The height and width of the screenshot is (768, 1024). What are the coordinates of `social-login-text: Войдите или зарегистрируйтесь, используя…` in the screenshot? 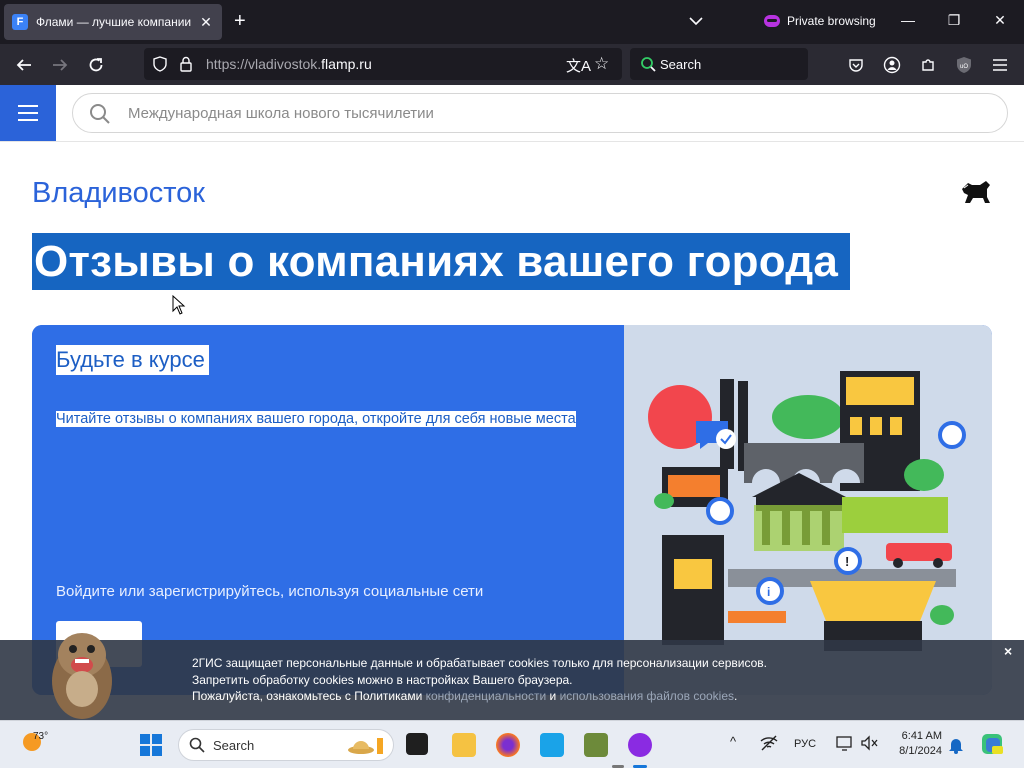 It's located at (270, 591).